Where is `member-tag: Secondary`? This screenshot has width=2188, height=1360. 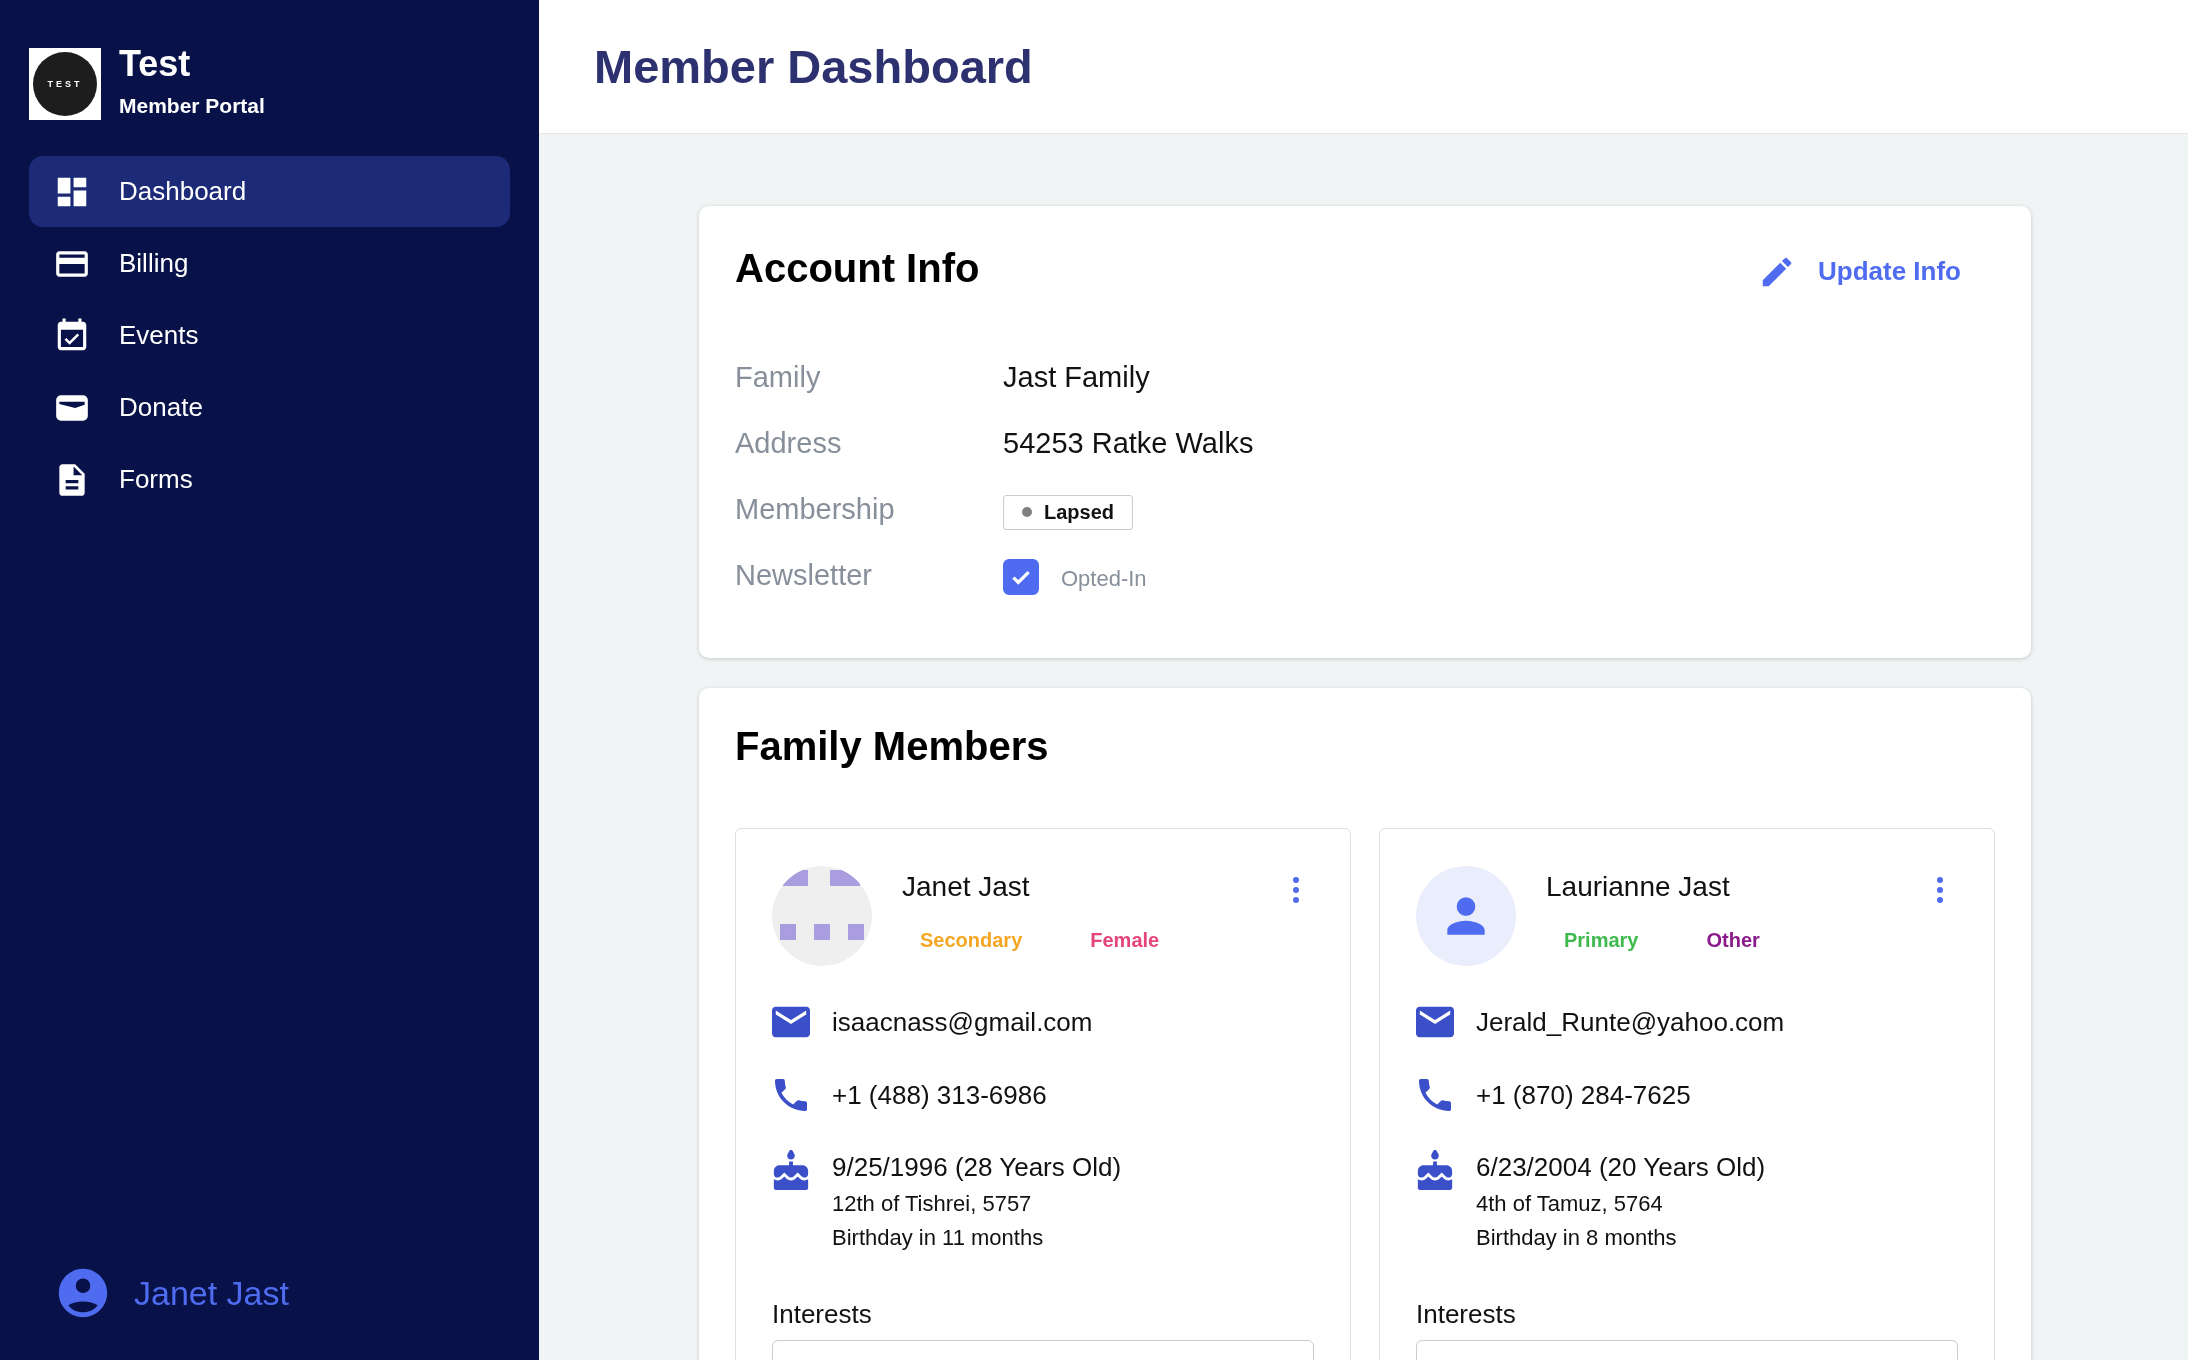 member-tag: Secondary is located at coordinates (971, 940).